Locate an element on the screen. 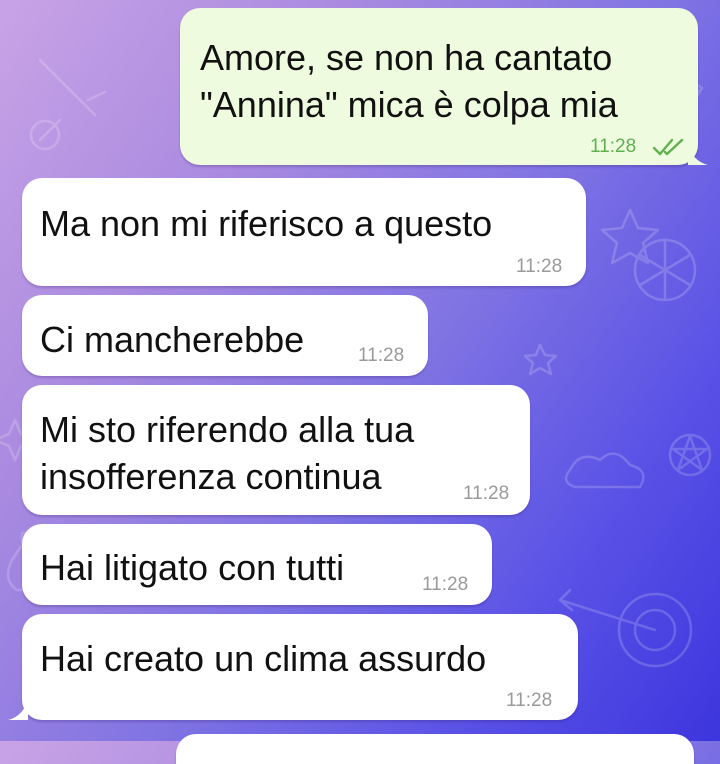 The image size is (720, 764). message-text-line: insofferenza continua is located at coordinates (211, 476).